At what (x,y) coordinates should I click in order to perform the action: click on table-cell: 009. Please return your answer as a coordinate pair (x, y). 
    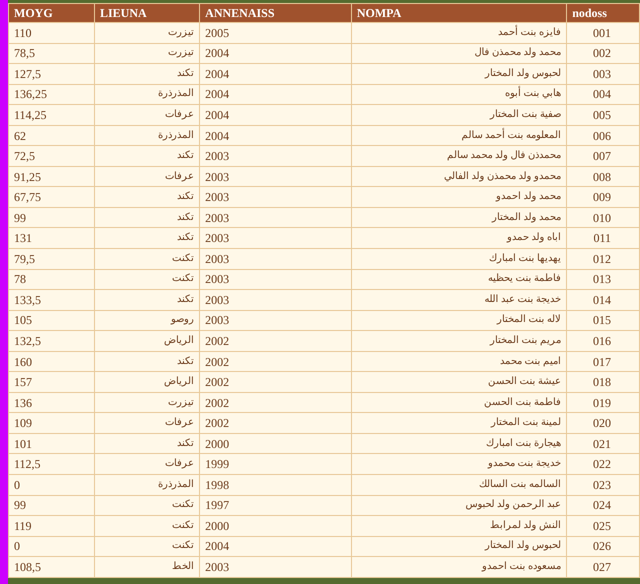
    Looking at the image, I should click on (603, 197).